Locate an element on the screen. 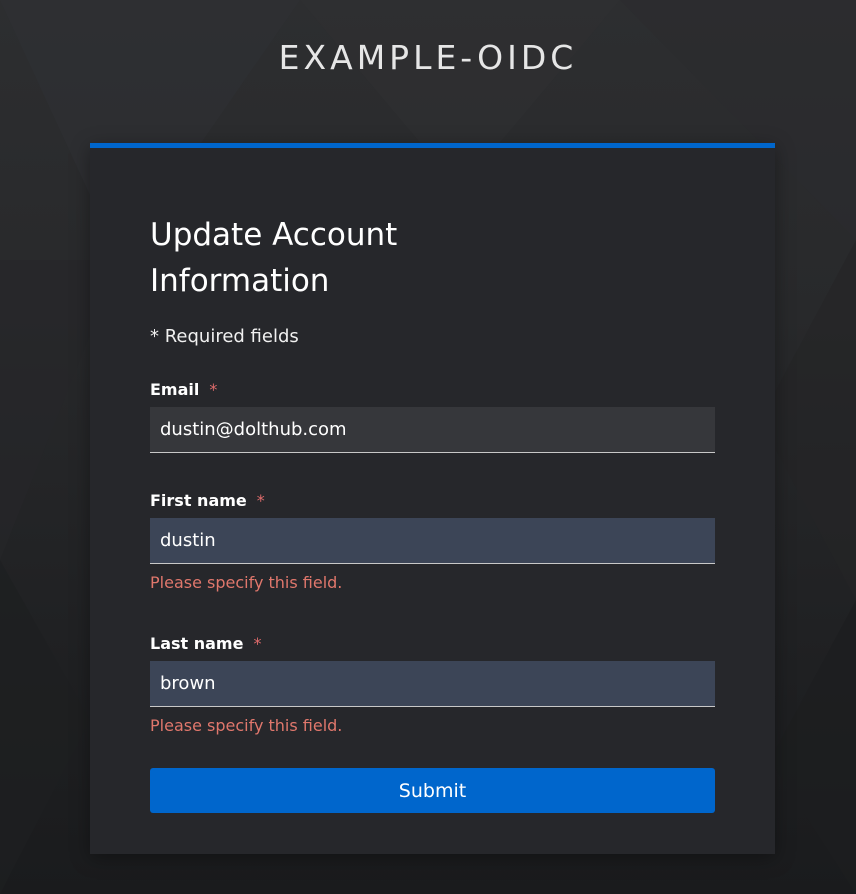 This screenshot has width=856, height=894. email-field is located at coordinates (432, 430).